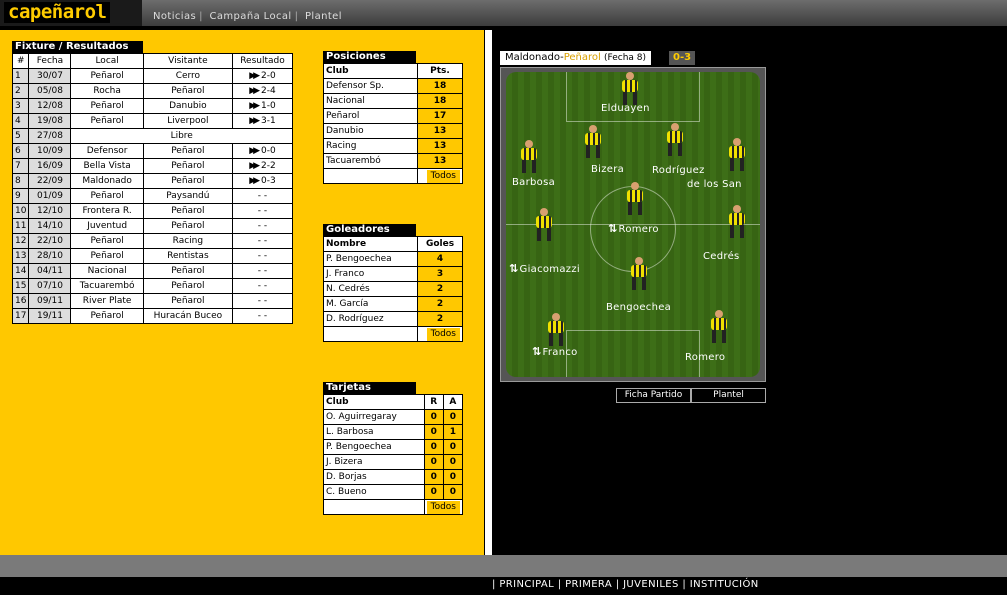 This screenshot has height=595, width=1007. What do you see at coordinates (262, 181) in the screenshot?
I see `row-resultado: ▶▶ 0-3` at bounding box center [262, 181].